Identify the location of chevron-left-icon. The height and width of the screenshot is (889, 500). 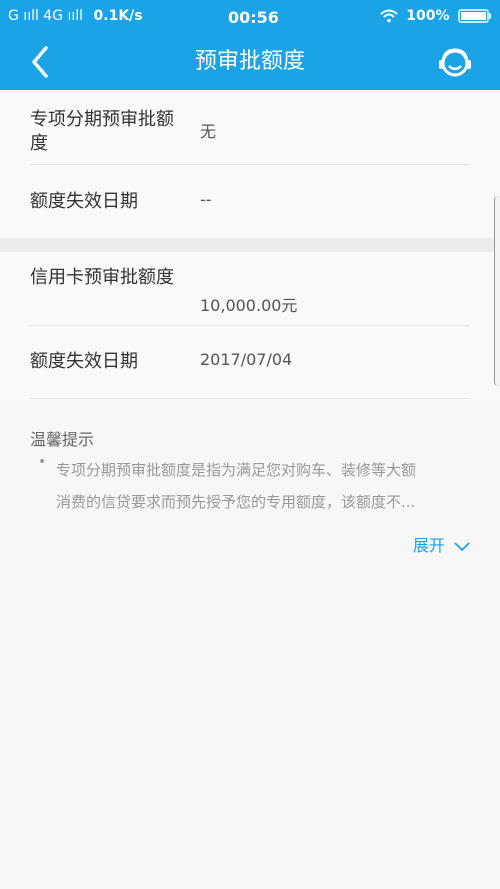
(40, 62).